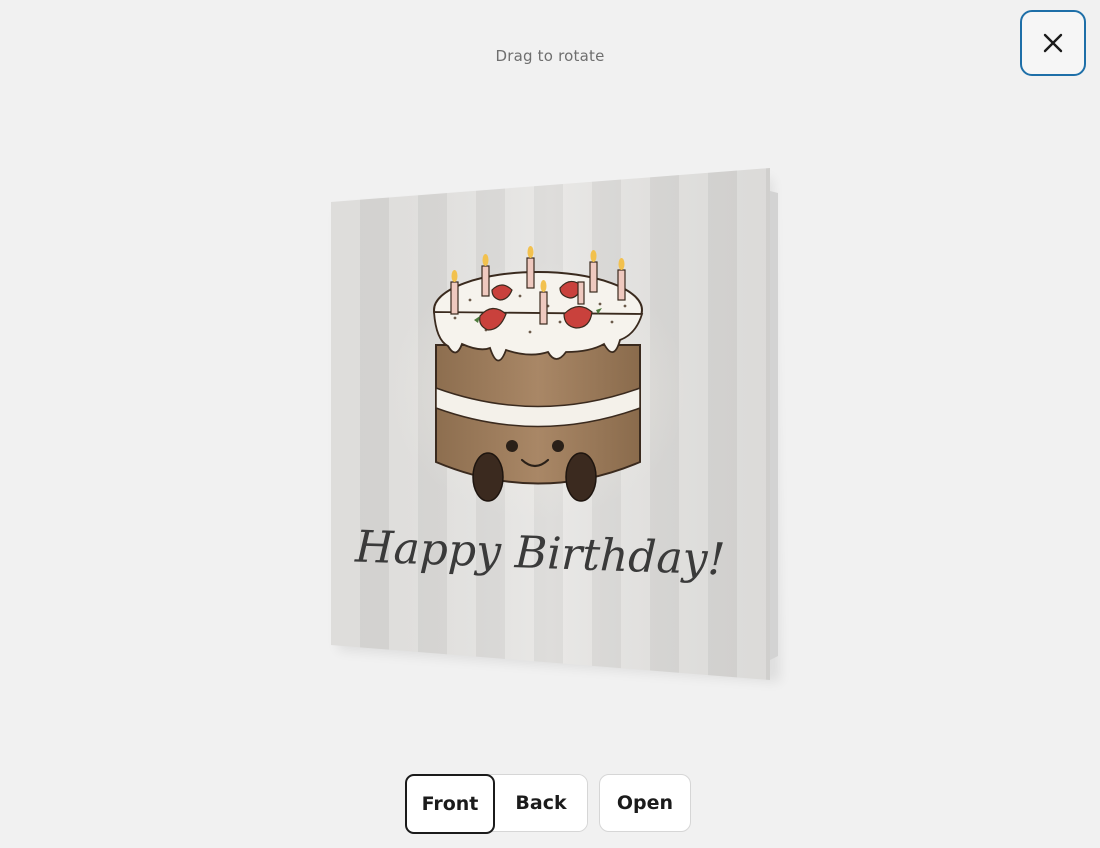  Describe the element at coordinates (541, 803) in the screenshot. I see `back-view-button: Back` at that location.